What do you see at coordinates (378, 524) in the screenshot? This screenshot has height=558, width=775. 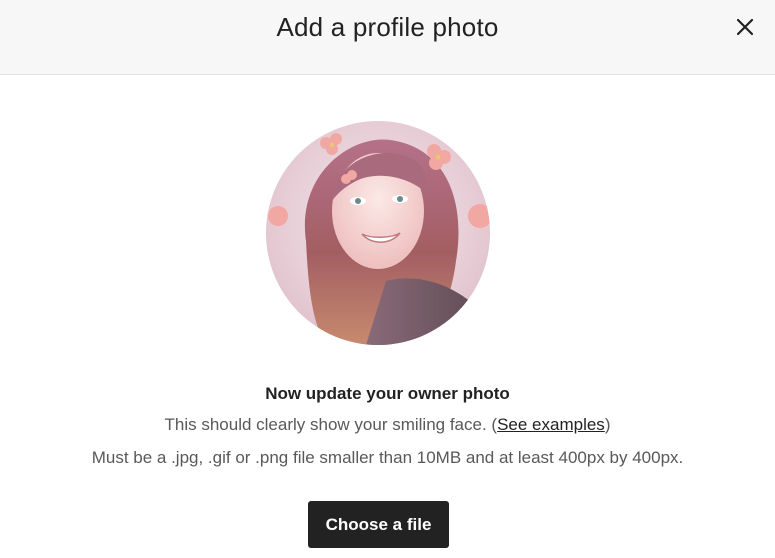 I see `choose-file-button: Choose a file` at bounding box center [378, 524].